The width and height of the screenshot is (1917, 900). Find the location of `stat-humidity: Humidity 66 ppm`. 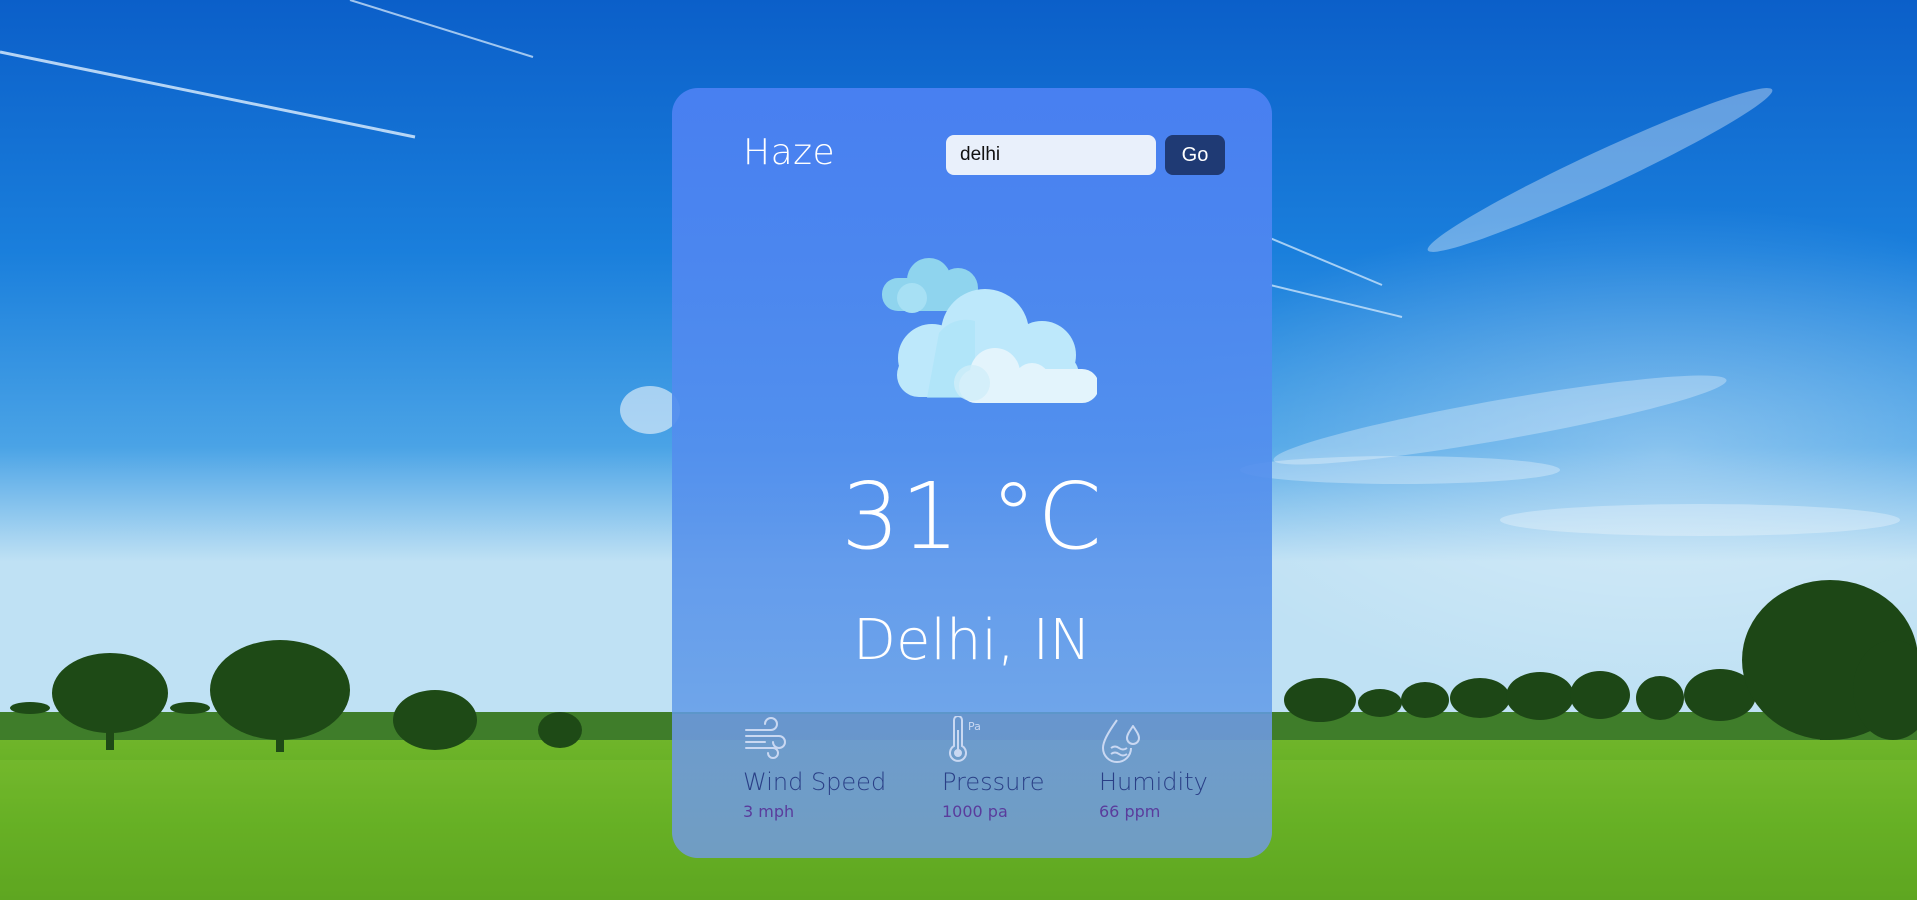

stat-humidity: Humidity 66 ppm is located at coordinates (1153, 768).